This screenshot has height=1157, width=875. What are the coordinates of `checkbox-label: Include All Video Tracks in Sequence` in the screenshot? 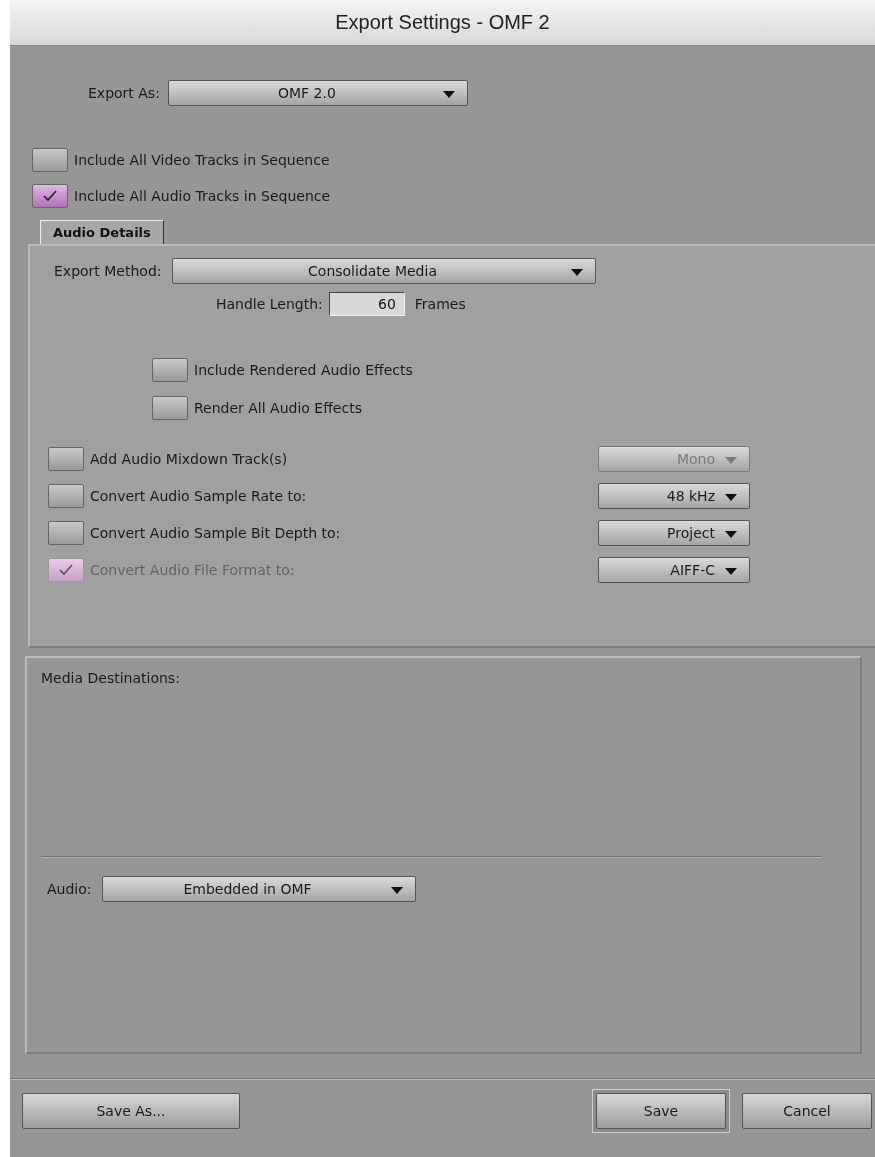 It's located at (202, 160).